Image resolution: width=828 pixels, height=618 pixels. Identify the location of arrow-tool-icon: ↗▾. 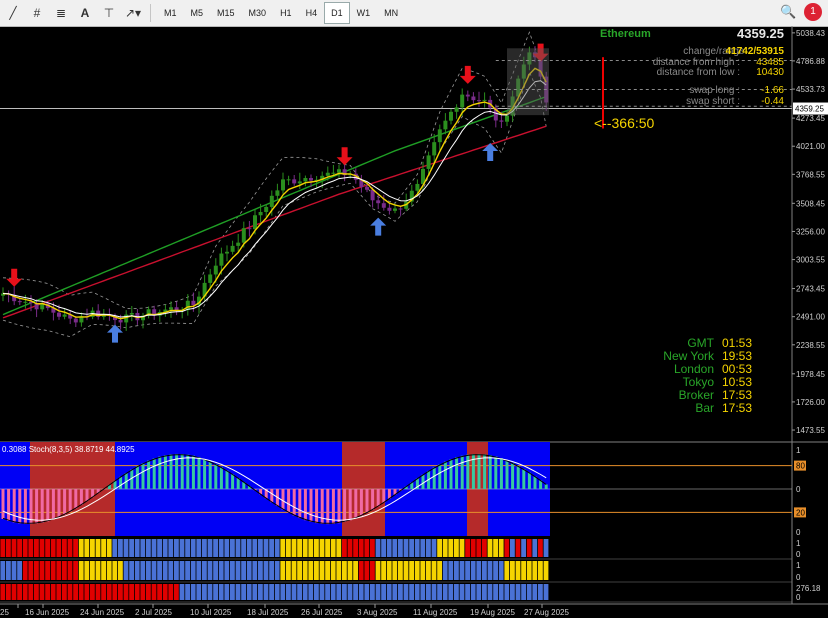
(133, 13).